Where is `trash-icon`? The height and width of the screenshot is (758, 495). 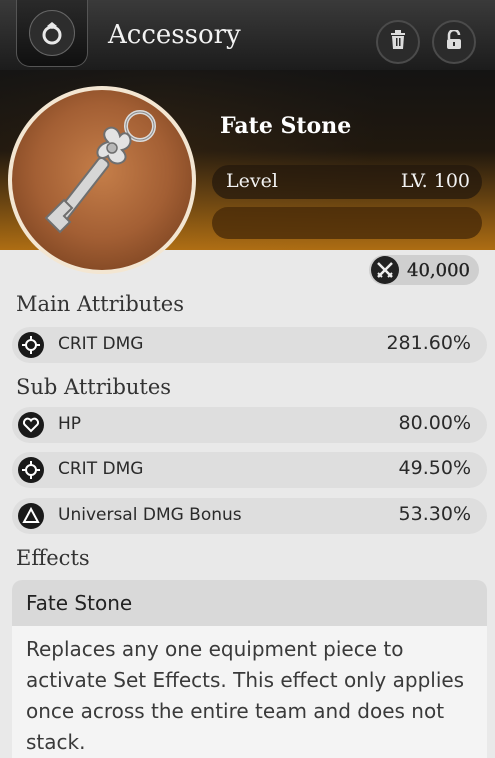 trash-icon is located at coordinates (398, 42).